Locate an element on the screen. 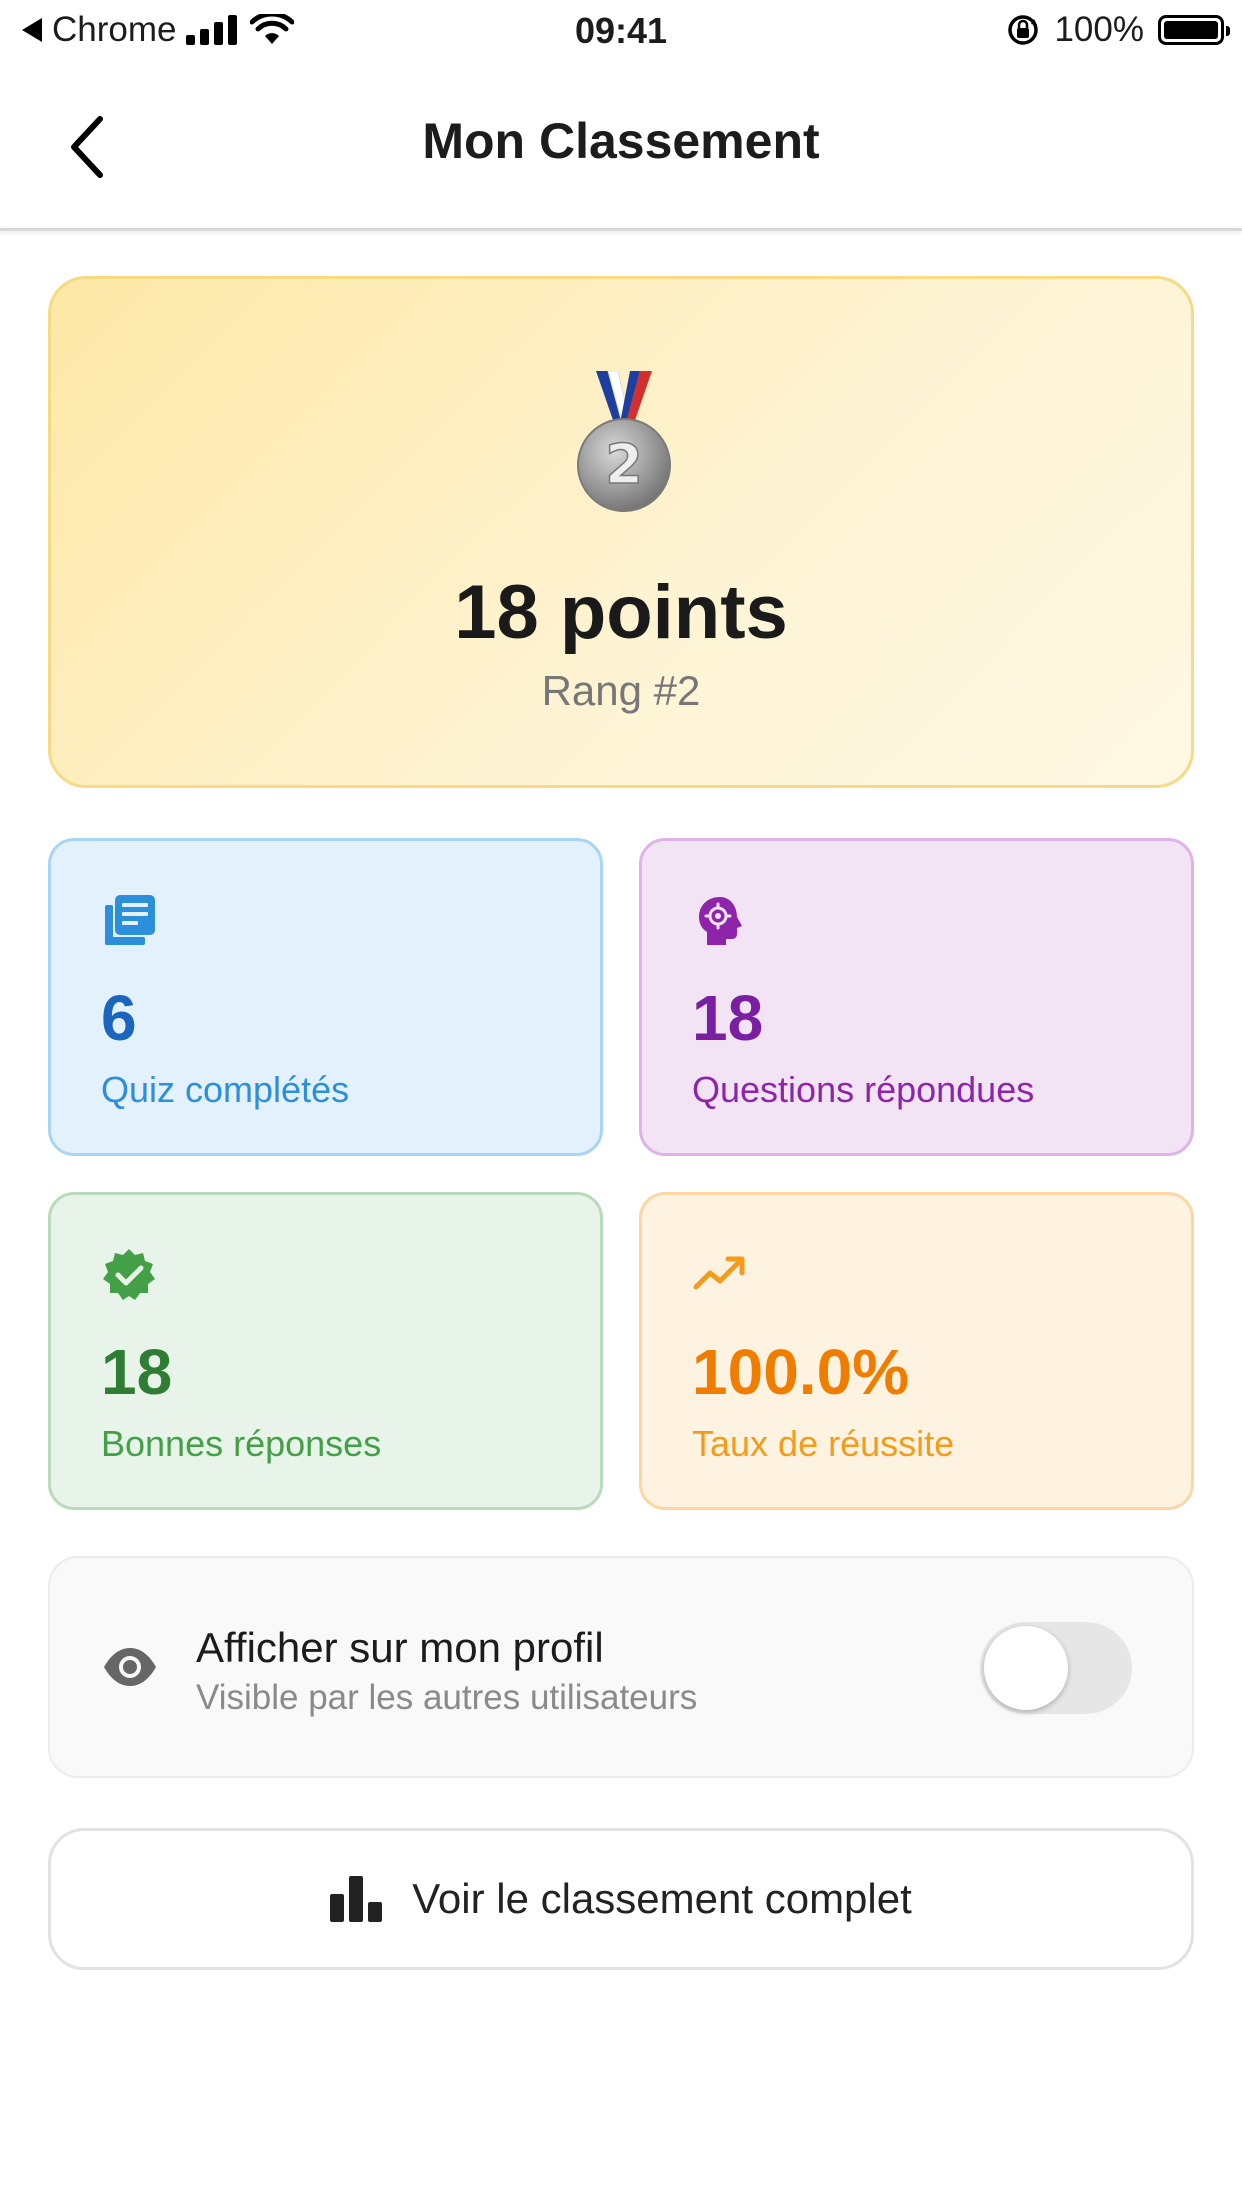 This screenshot has height=2208, width=1242. correct-answers-value: 18 is located at coordinates (137, 1372).